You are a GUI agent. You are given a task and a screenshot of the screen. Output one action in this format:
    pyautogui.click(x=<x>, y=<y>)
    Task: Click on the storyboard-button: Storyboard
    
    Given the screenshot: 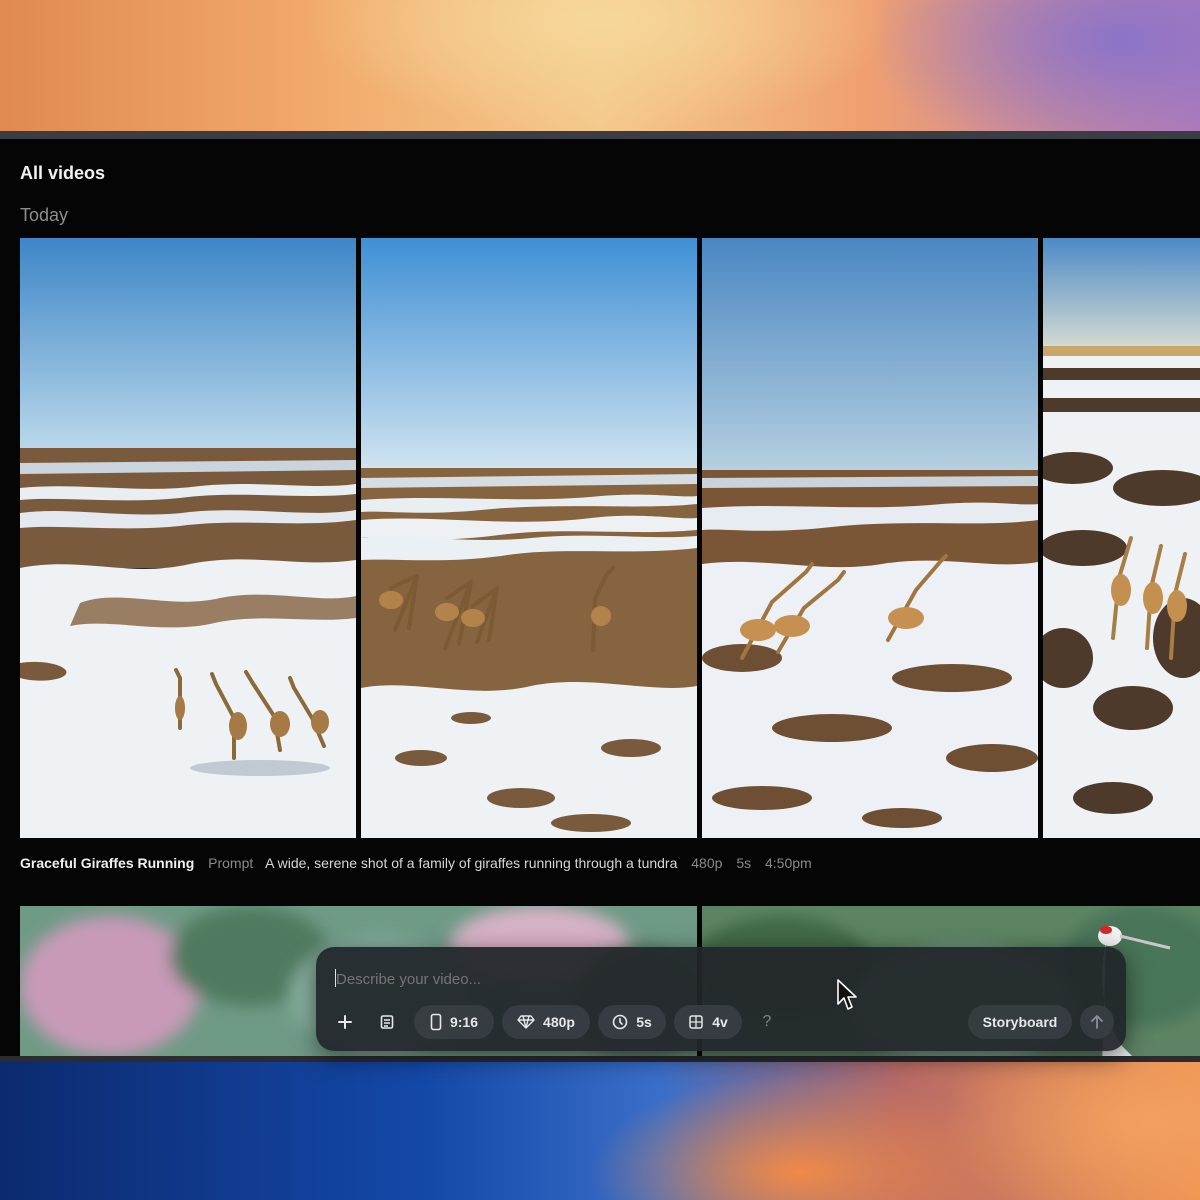 What is the action you would take?
    pyautogui.click(x=1020, y=1022)
    